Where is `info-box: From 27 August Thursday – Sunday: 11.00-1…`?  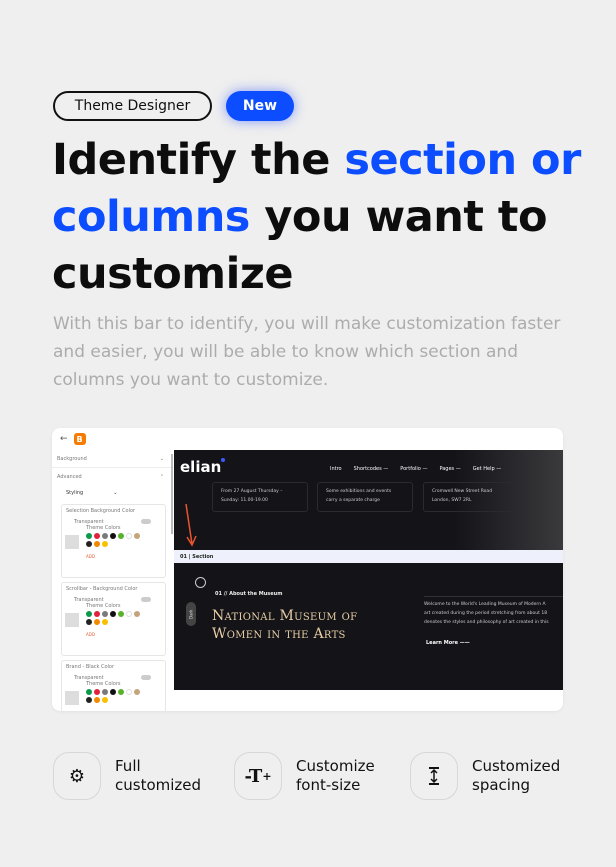
info-box: From 27 August Thursday – Sunday: 11.00-1… is located at coordinates (260, 497).